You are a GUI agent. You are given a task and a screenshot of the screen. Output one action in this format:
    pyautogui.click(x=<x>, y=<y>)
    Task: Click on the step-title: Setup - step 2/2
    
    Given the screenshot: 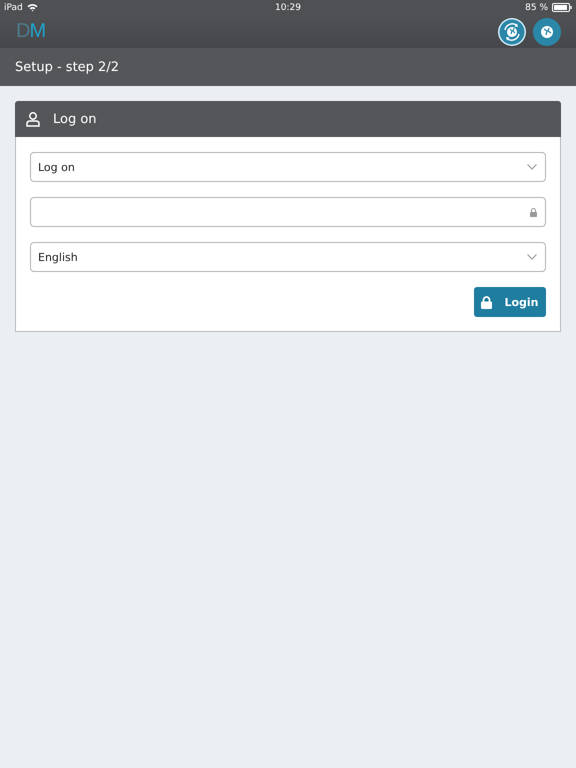 What is the action you would take?
    pyautogui.click(x=67, y=67)
    